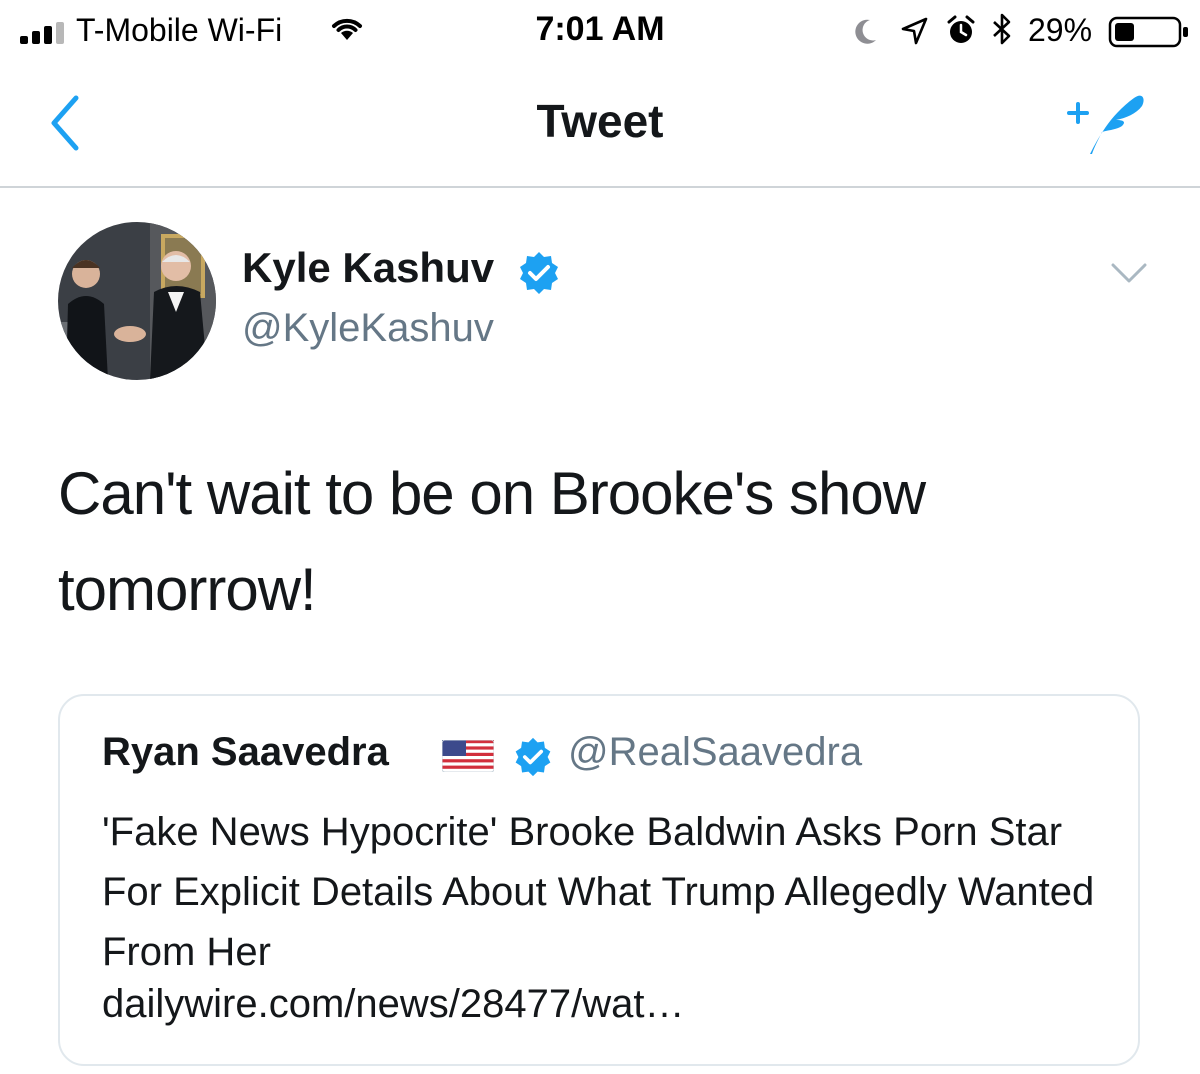 The width and height of the screenshot is (1200, 1074). Describe the element at coordinates (368, 328) in the screenshot. I see `author-handle: @KyleKashuv` at that location.